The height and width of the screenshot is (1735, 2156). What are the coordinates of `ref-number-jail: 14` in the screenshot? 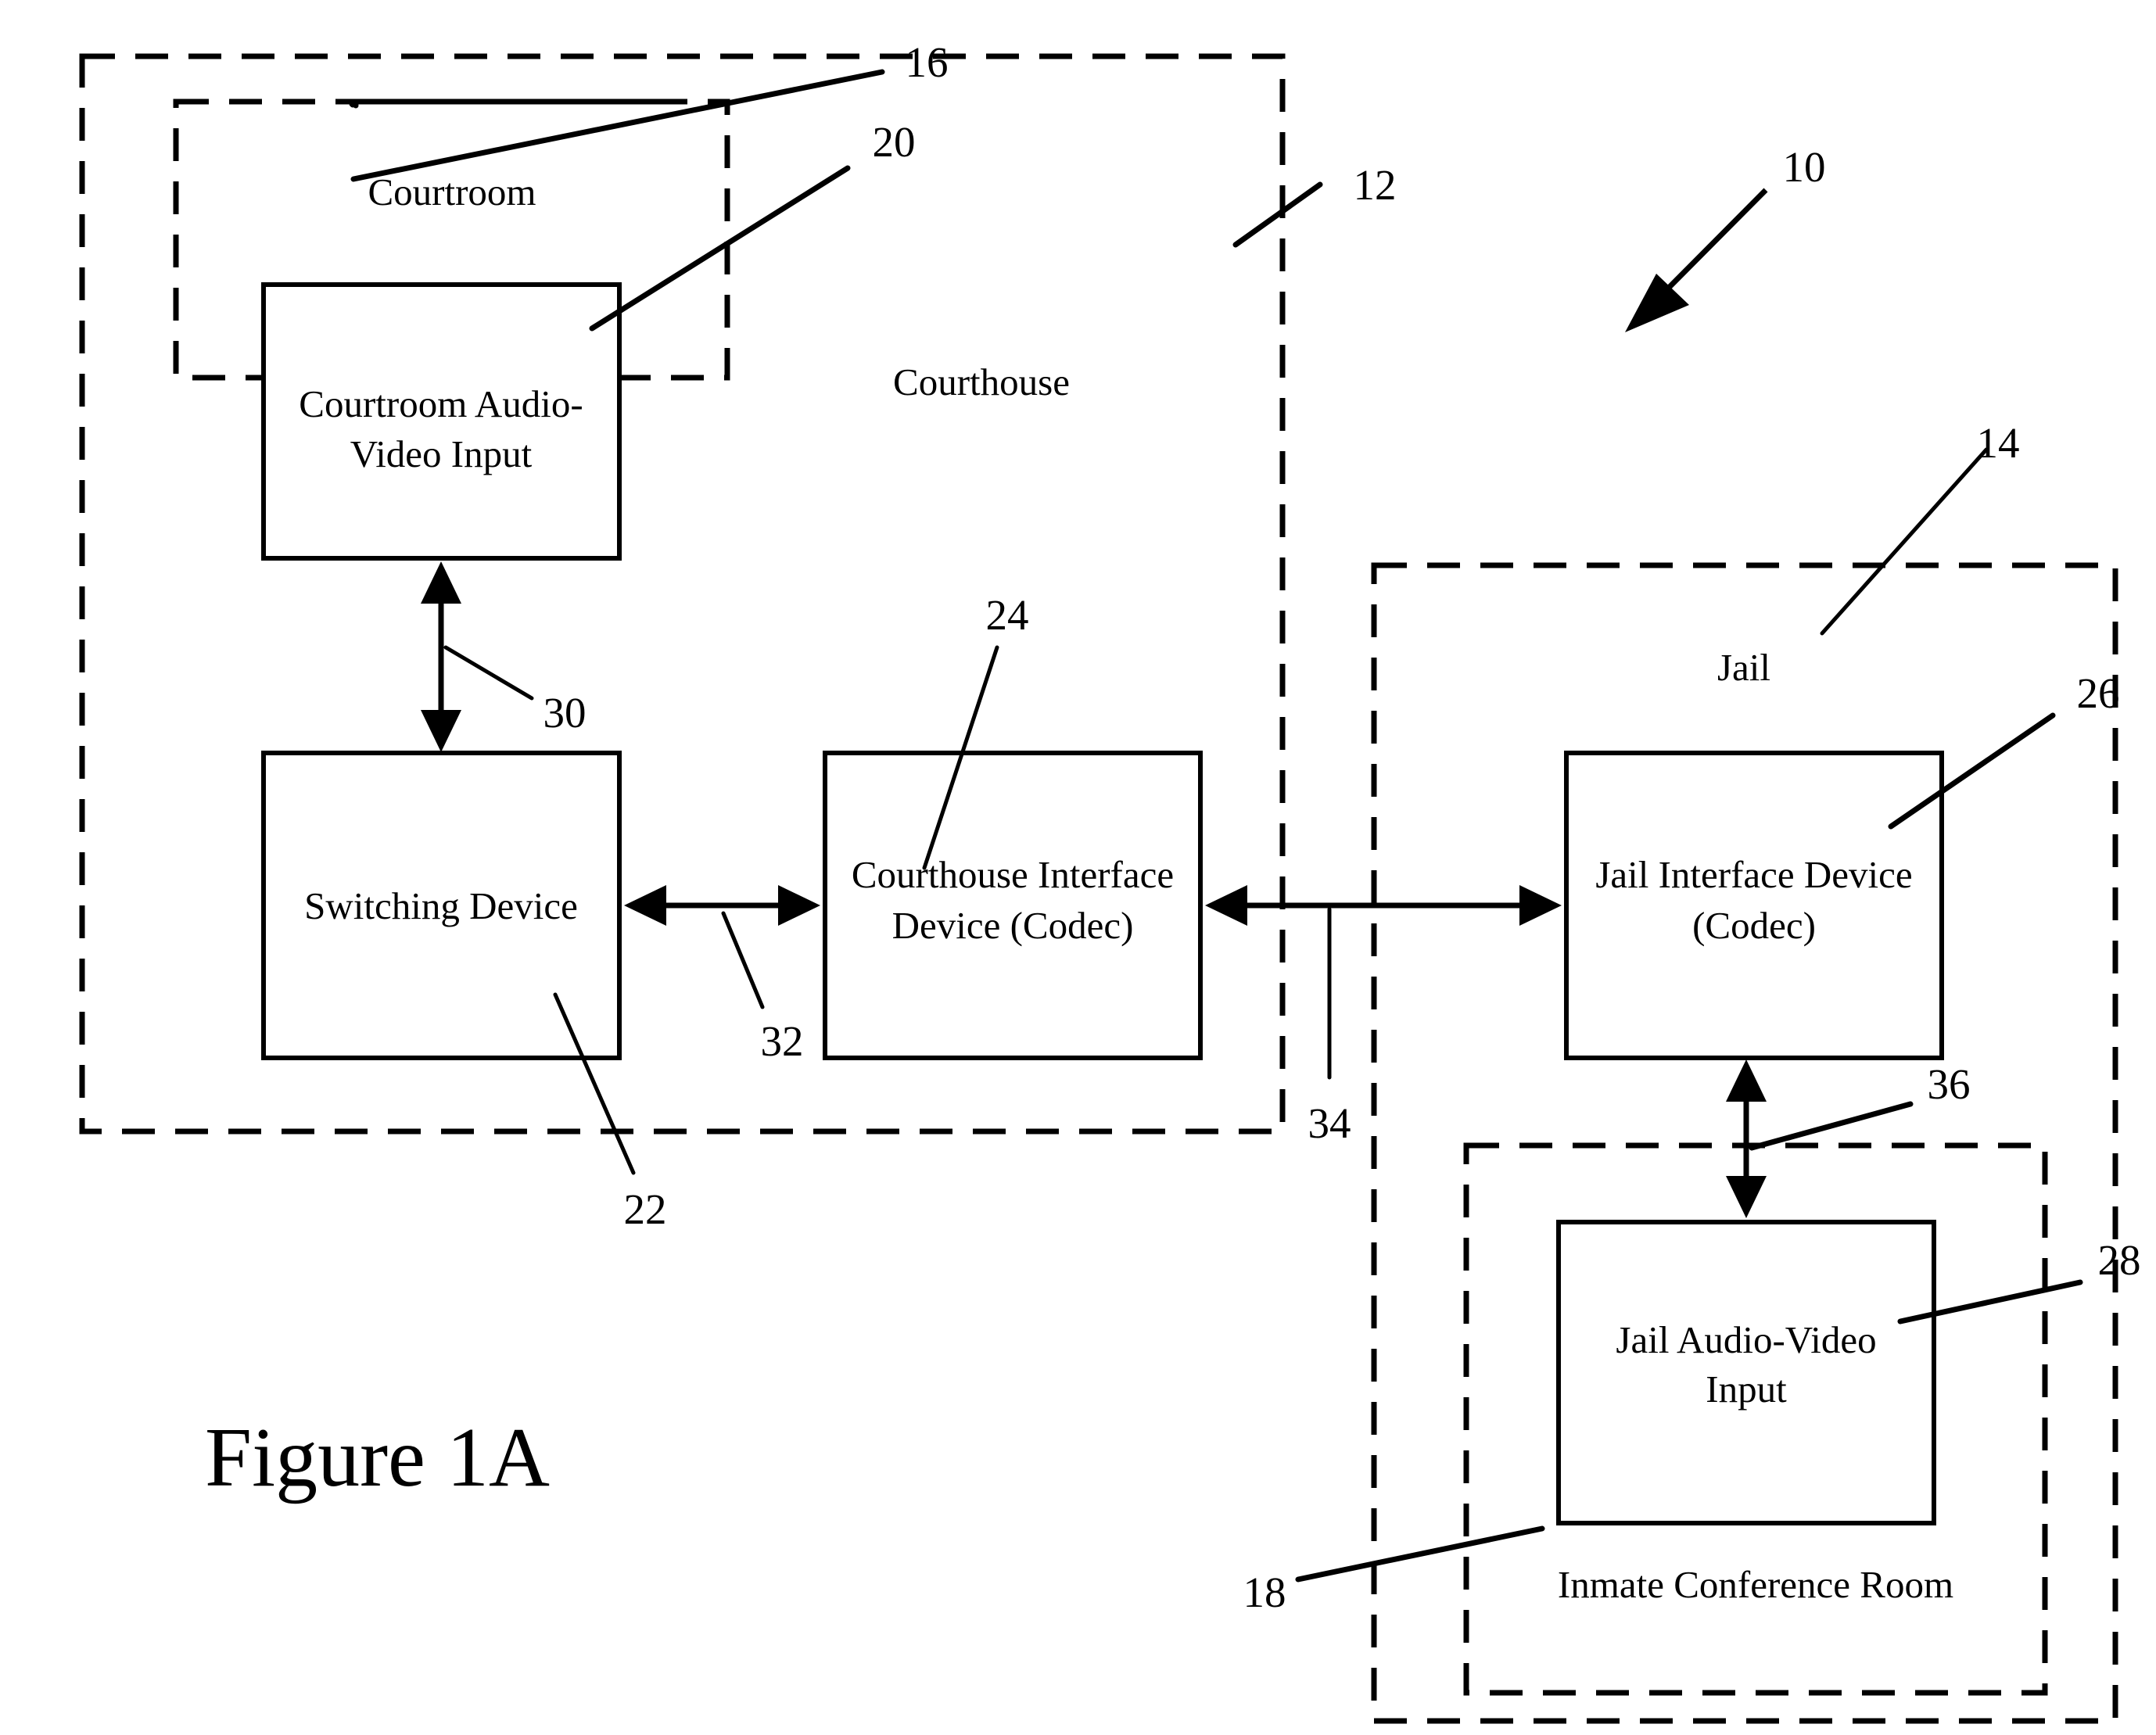 It's located at (1998, 443).